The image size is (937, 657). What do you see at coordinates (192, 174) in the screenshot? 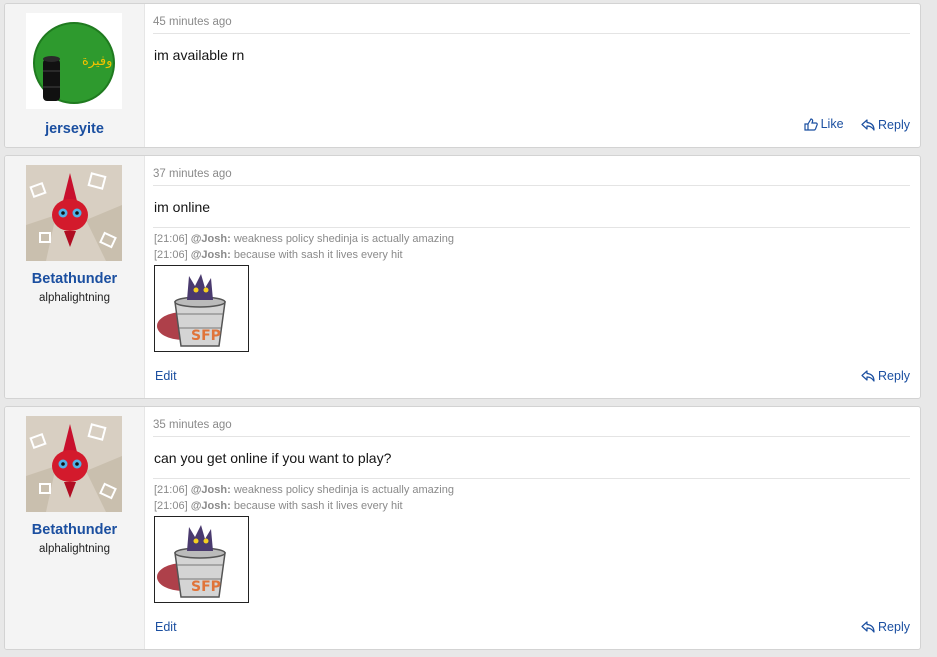
I see `post-date: 37 minutes ago` at bounding box center [192, 174].